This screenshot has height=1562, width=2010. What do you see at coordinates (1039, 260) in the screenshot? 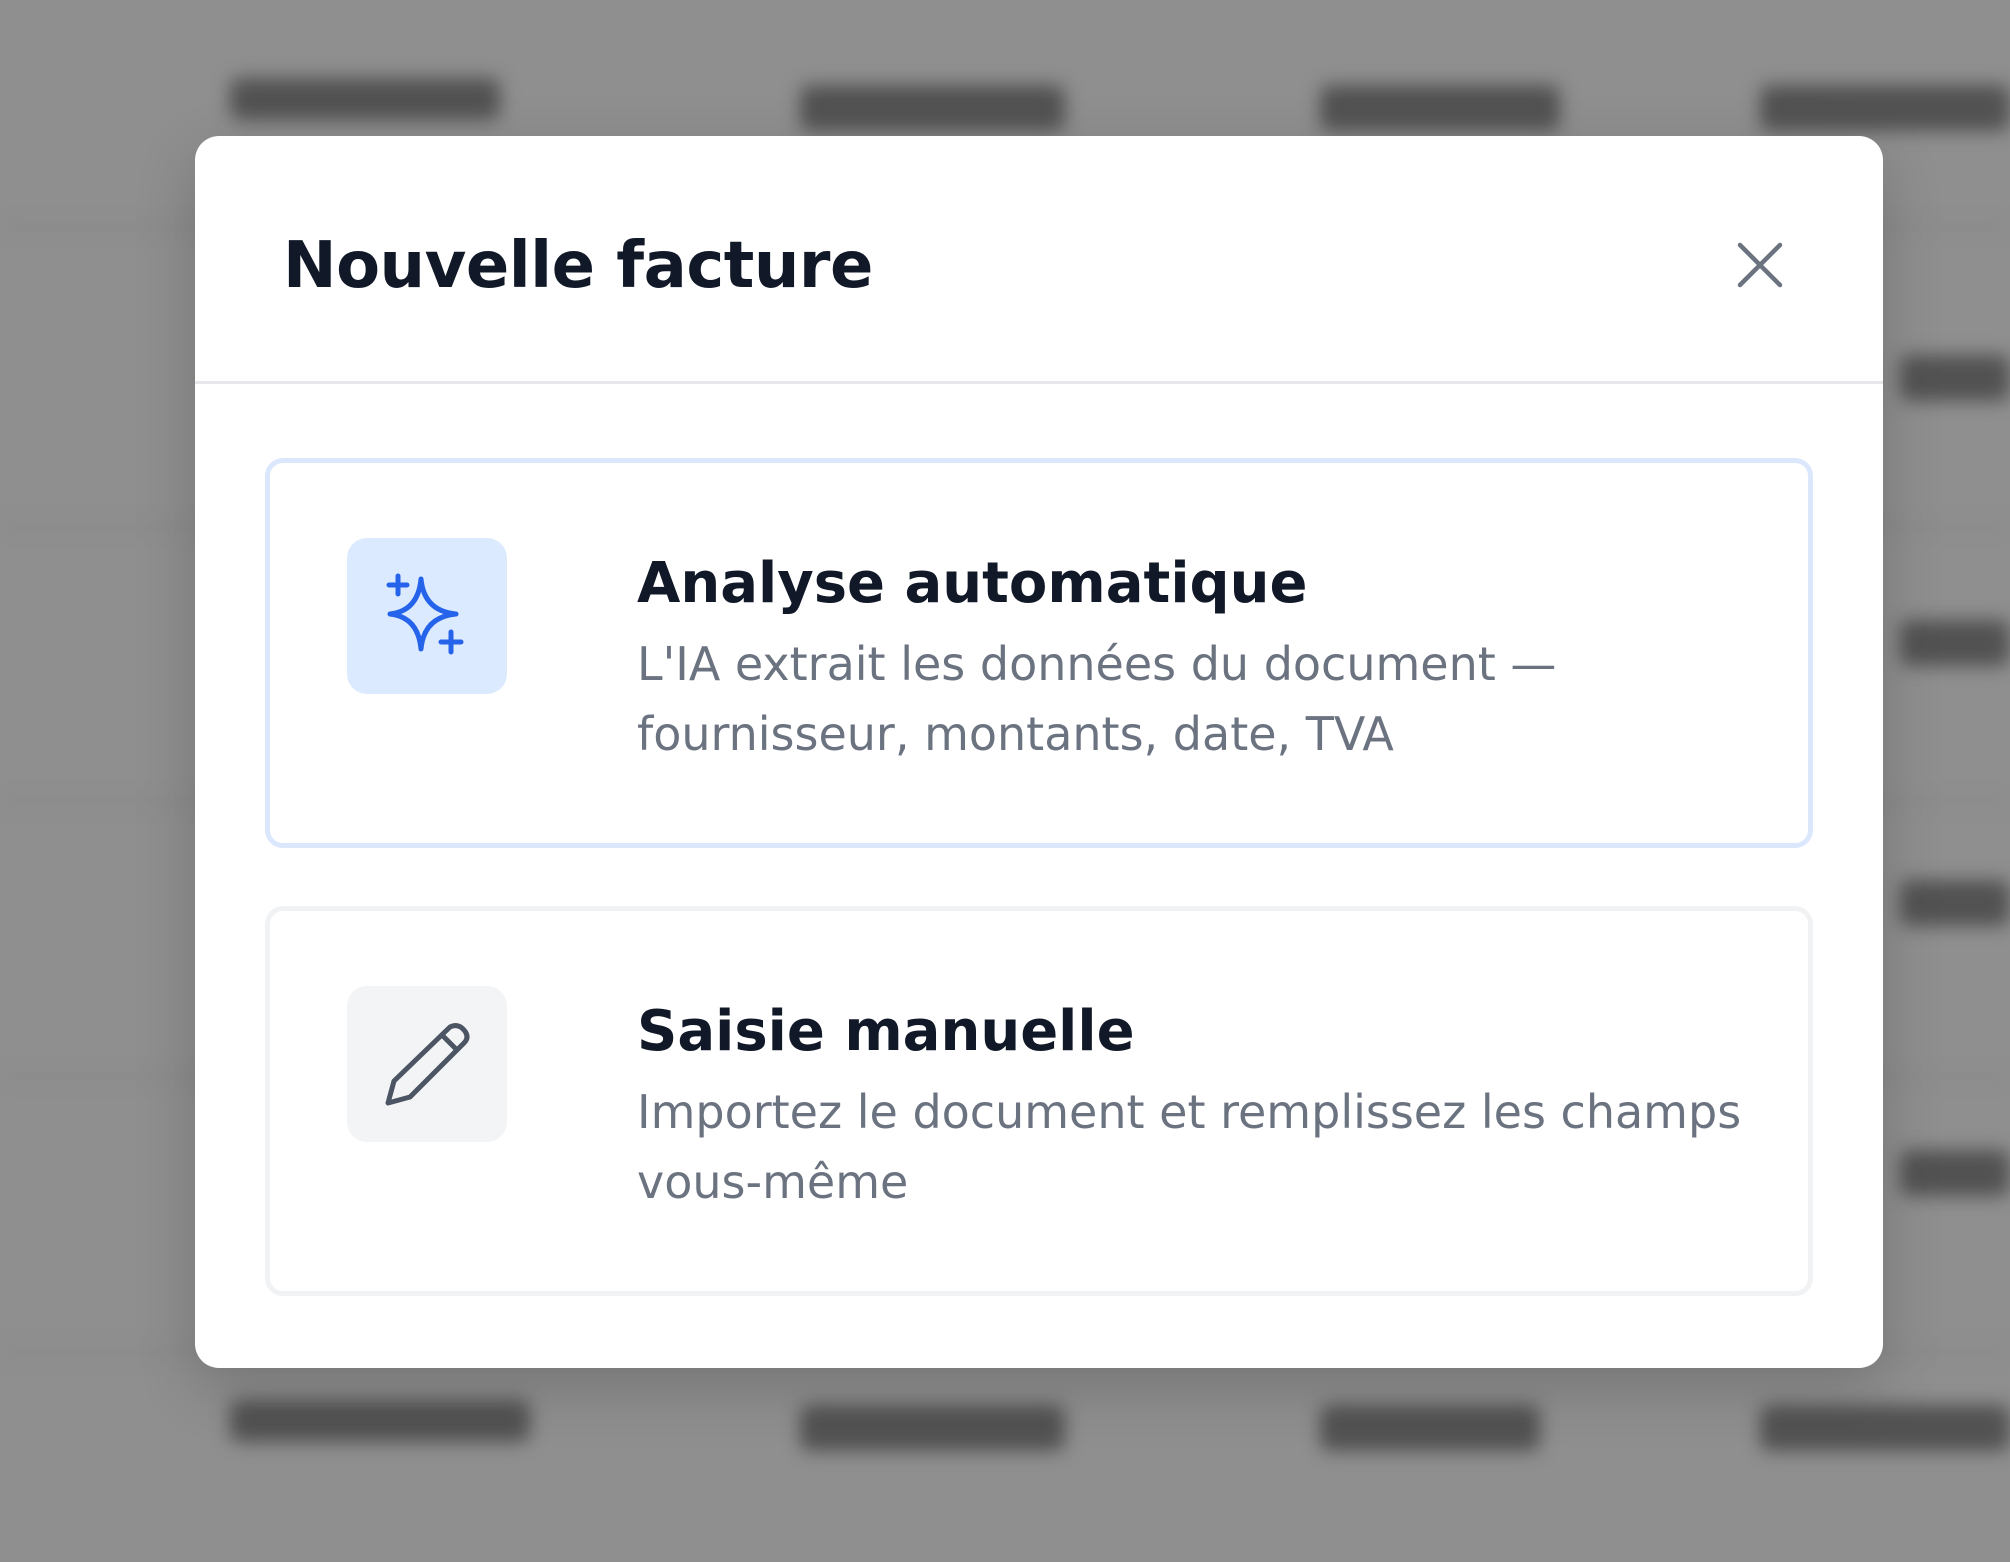
I see `dialog-header: Nouvelle facture` at bounding box center [1039, 260].